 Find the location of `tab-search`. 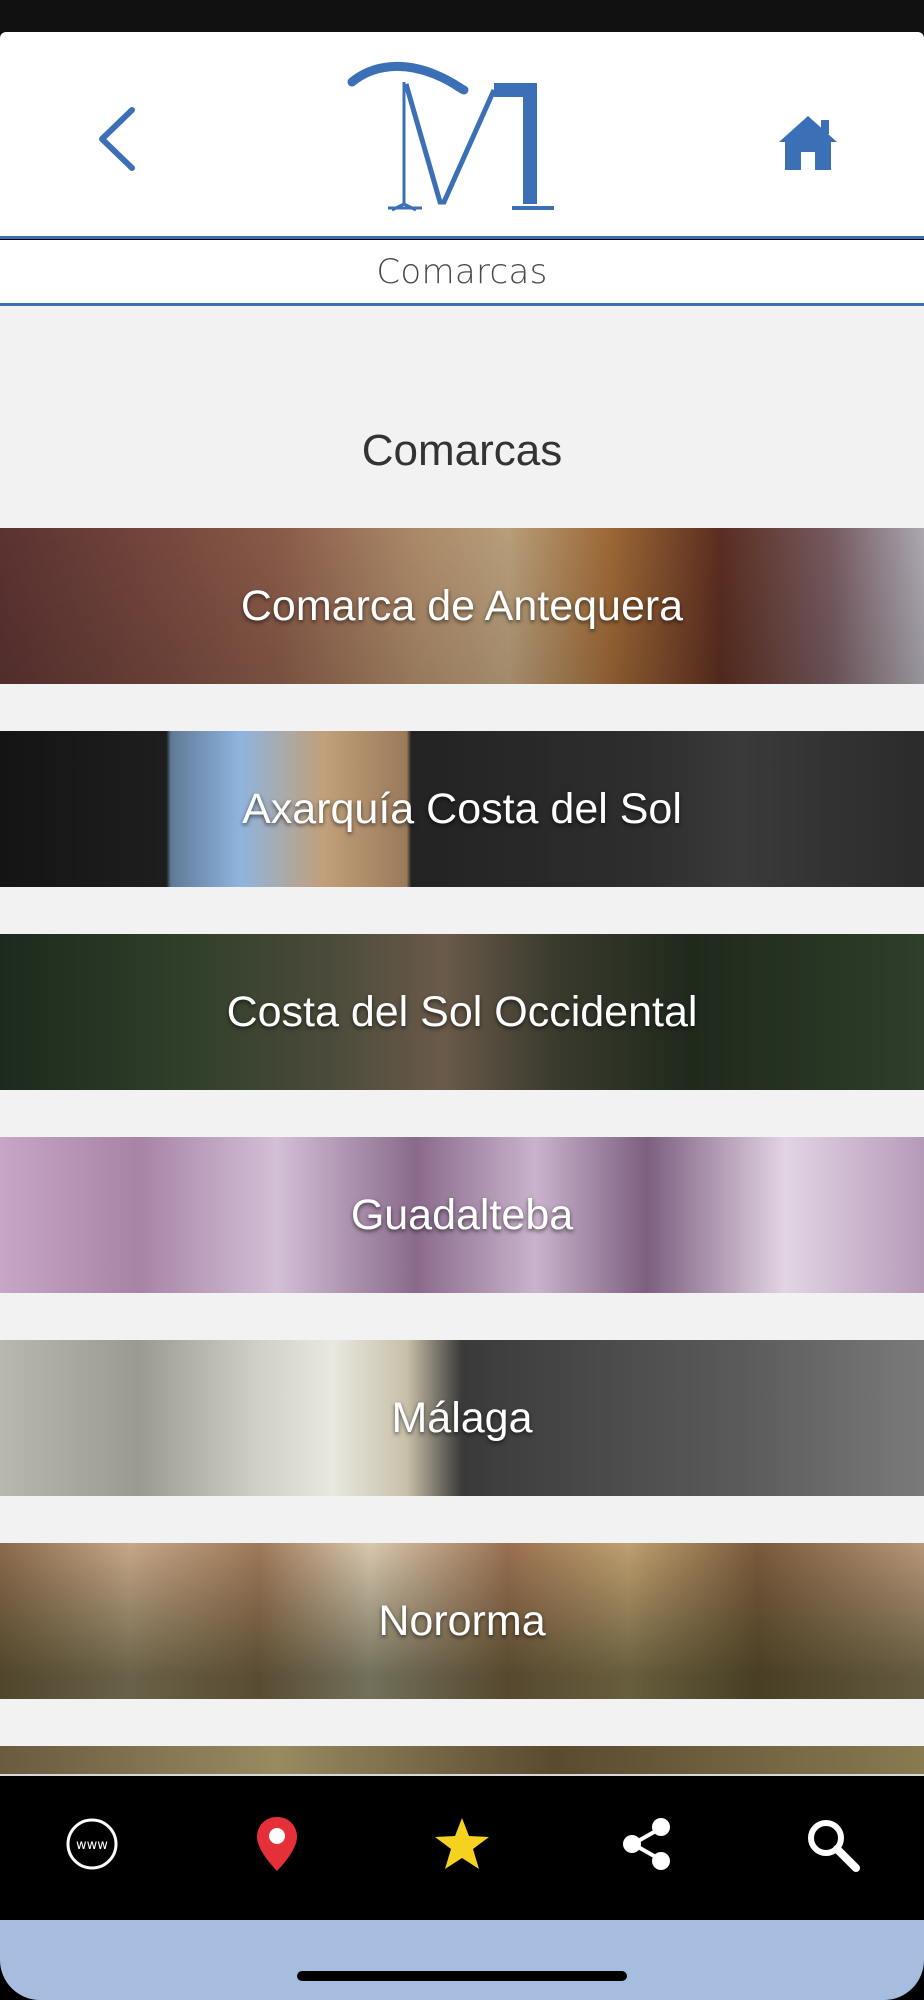

tab-search is located at coordinates (832, 1844).